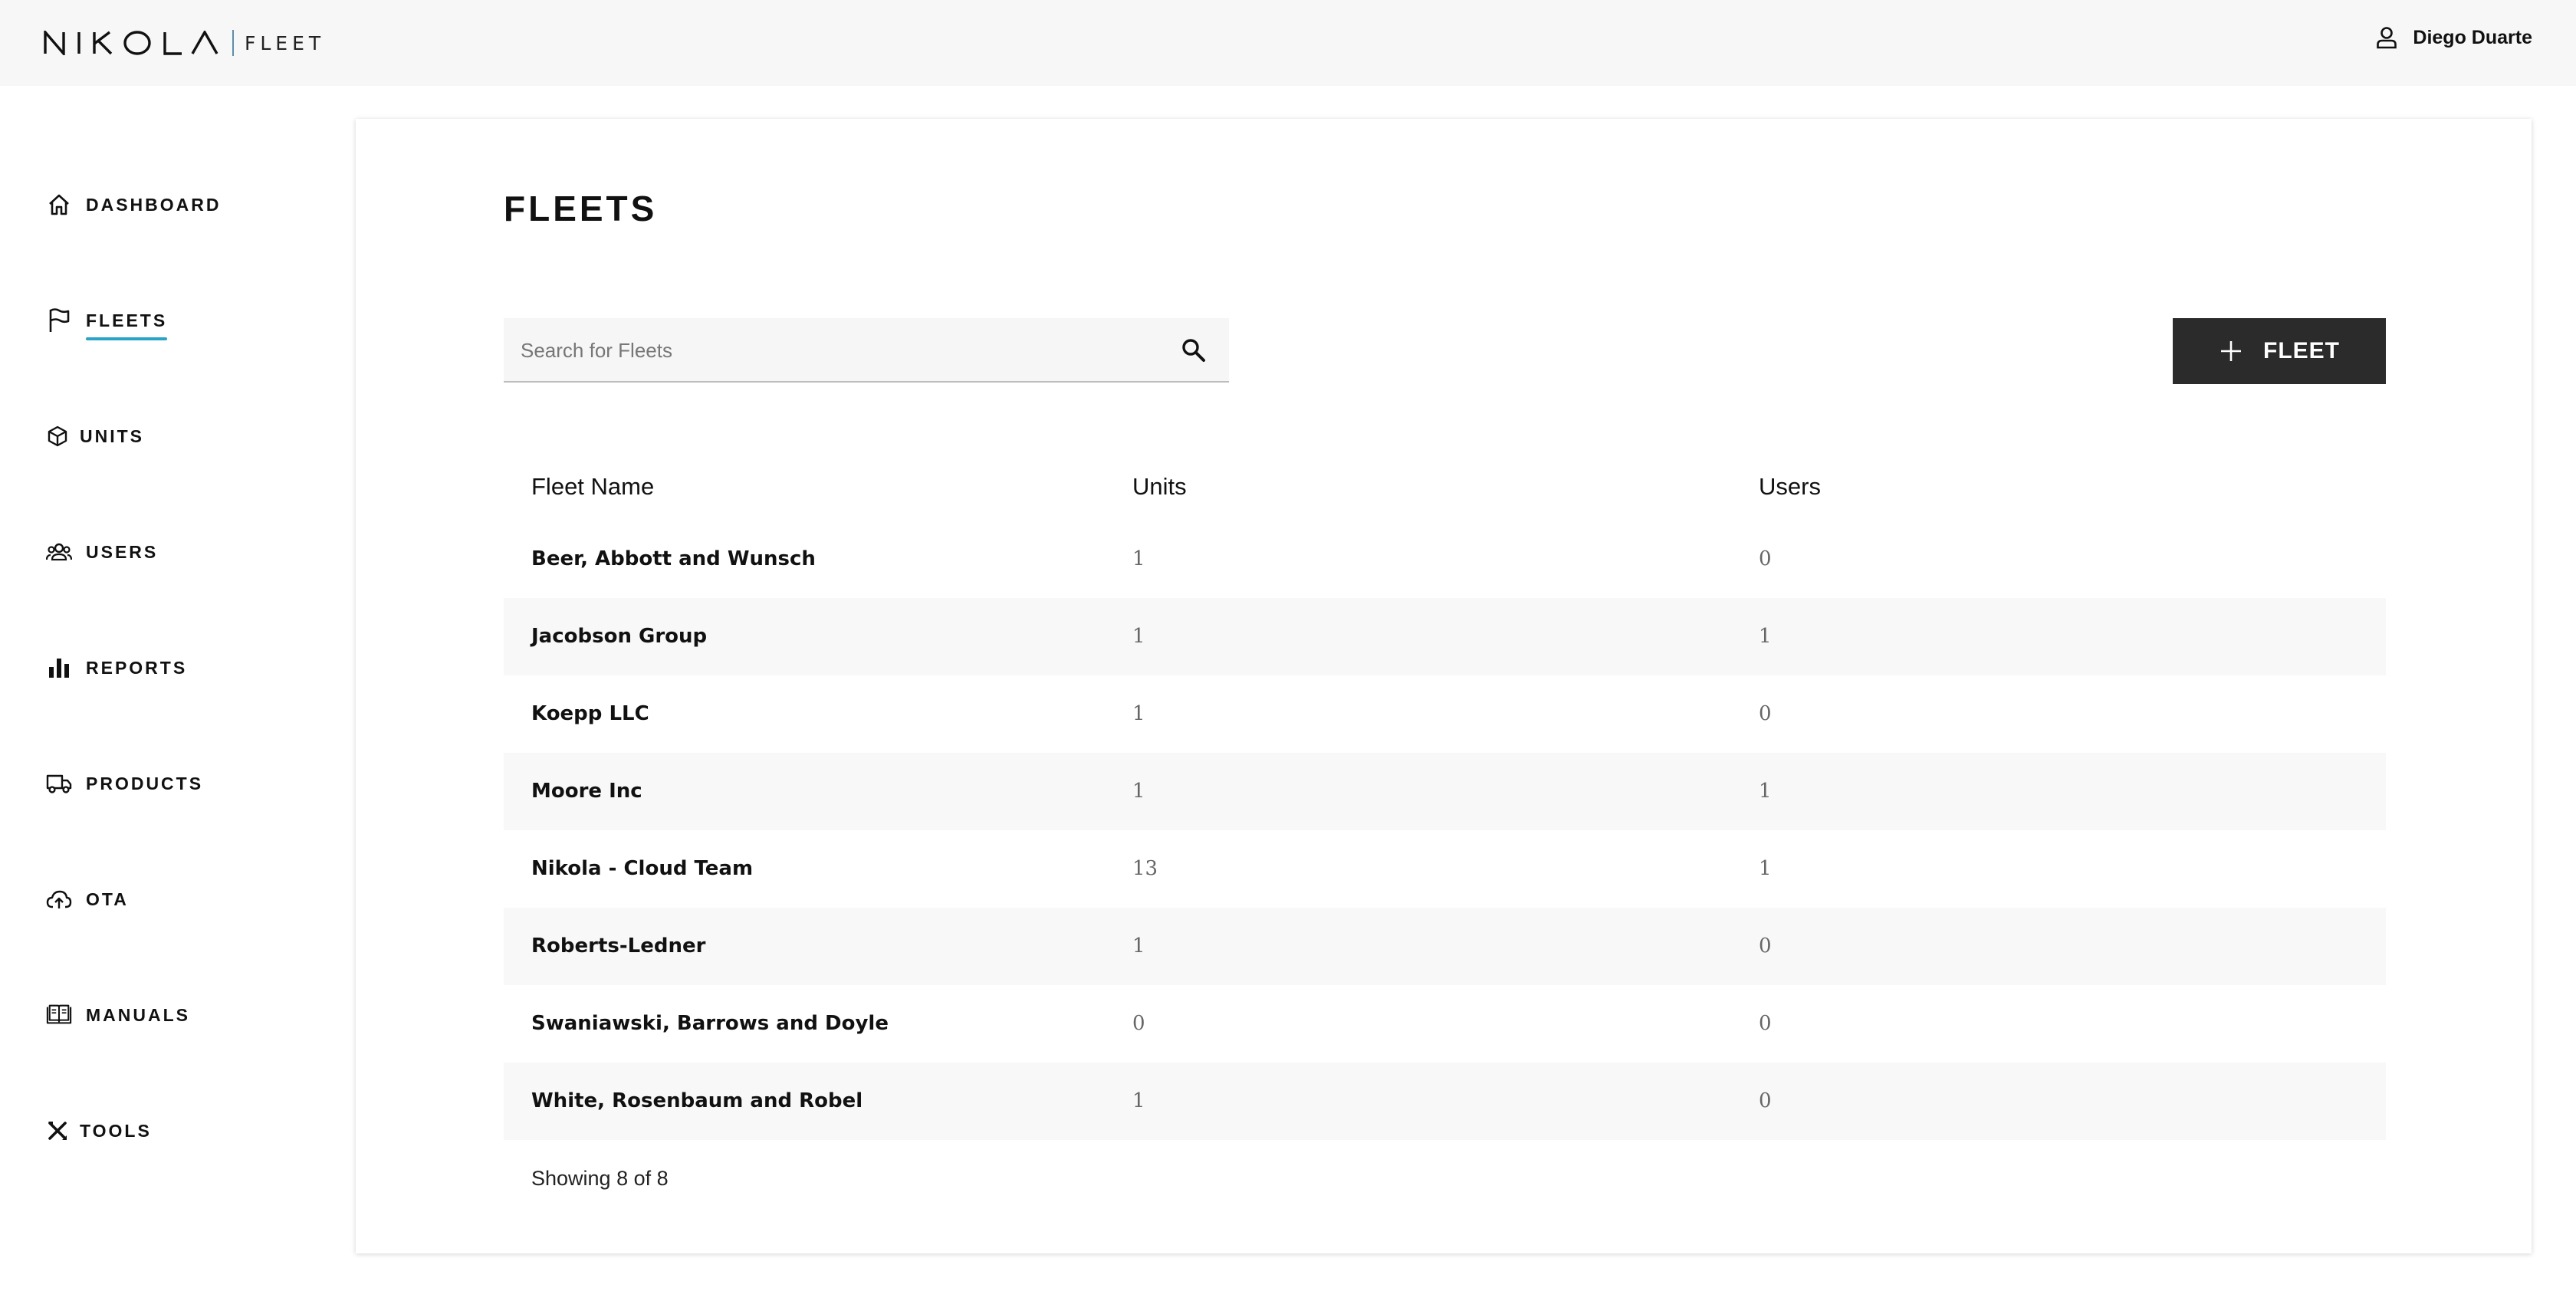 The height and width of the screenshot is (1314, 2576). What do you see at coordinates (1445, 636) in the screenshot?
I see `table-row: Jacobson Group 1 1` at bounding box center [1445, 636].